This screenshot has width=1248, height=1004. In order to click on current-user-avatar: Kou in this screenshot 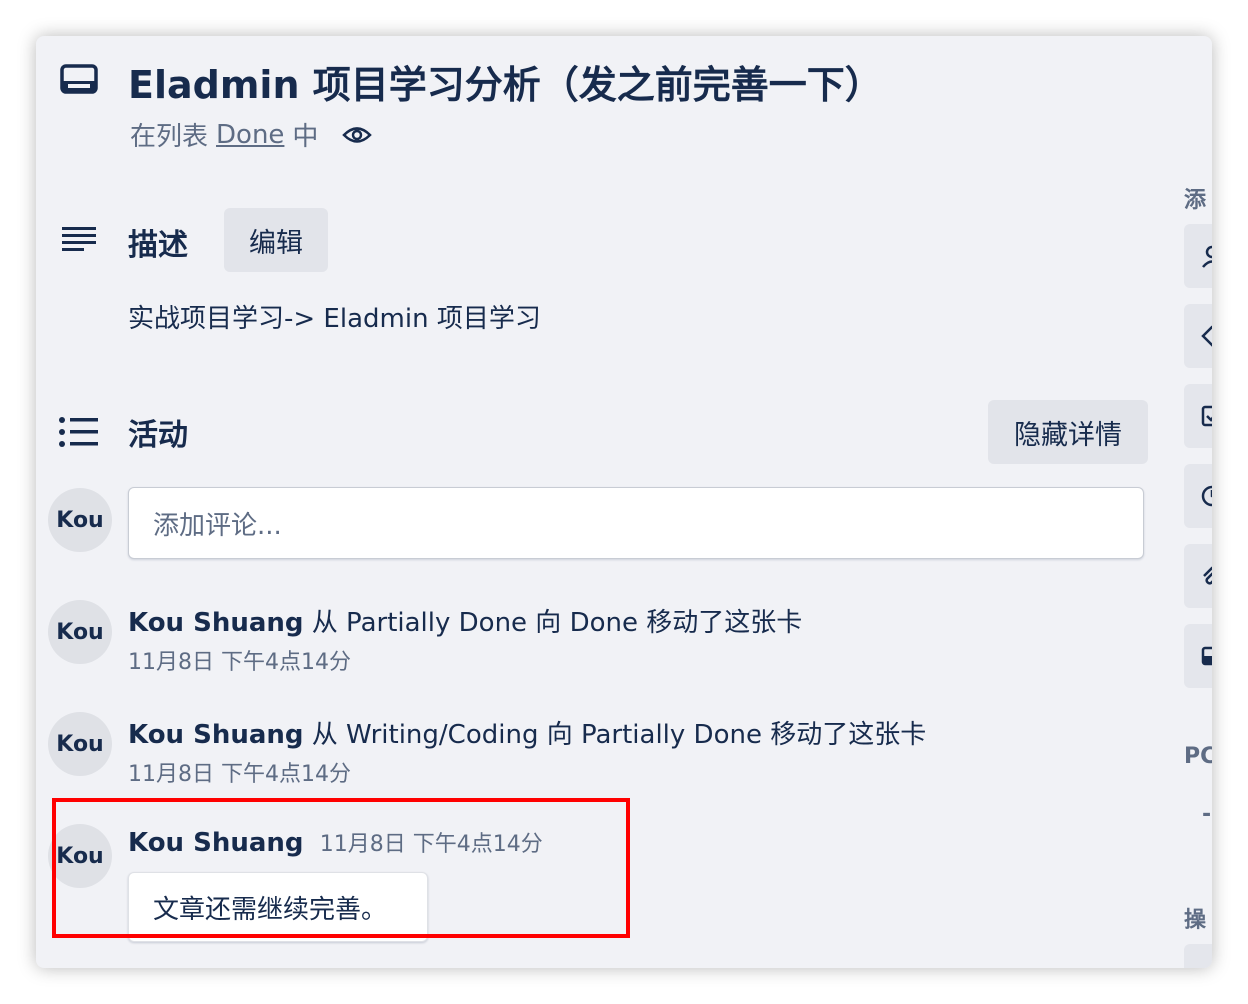, I will do `click(80, 520)`.